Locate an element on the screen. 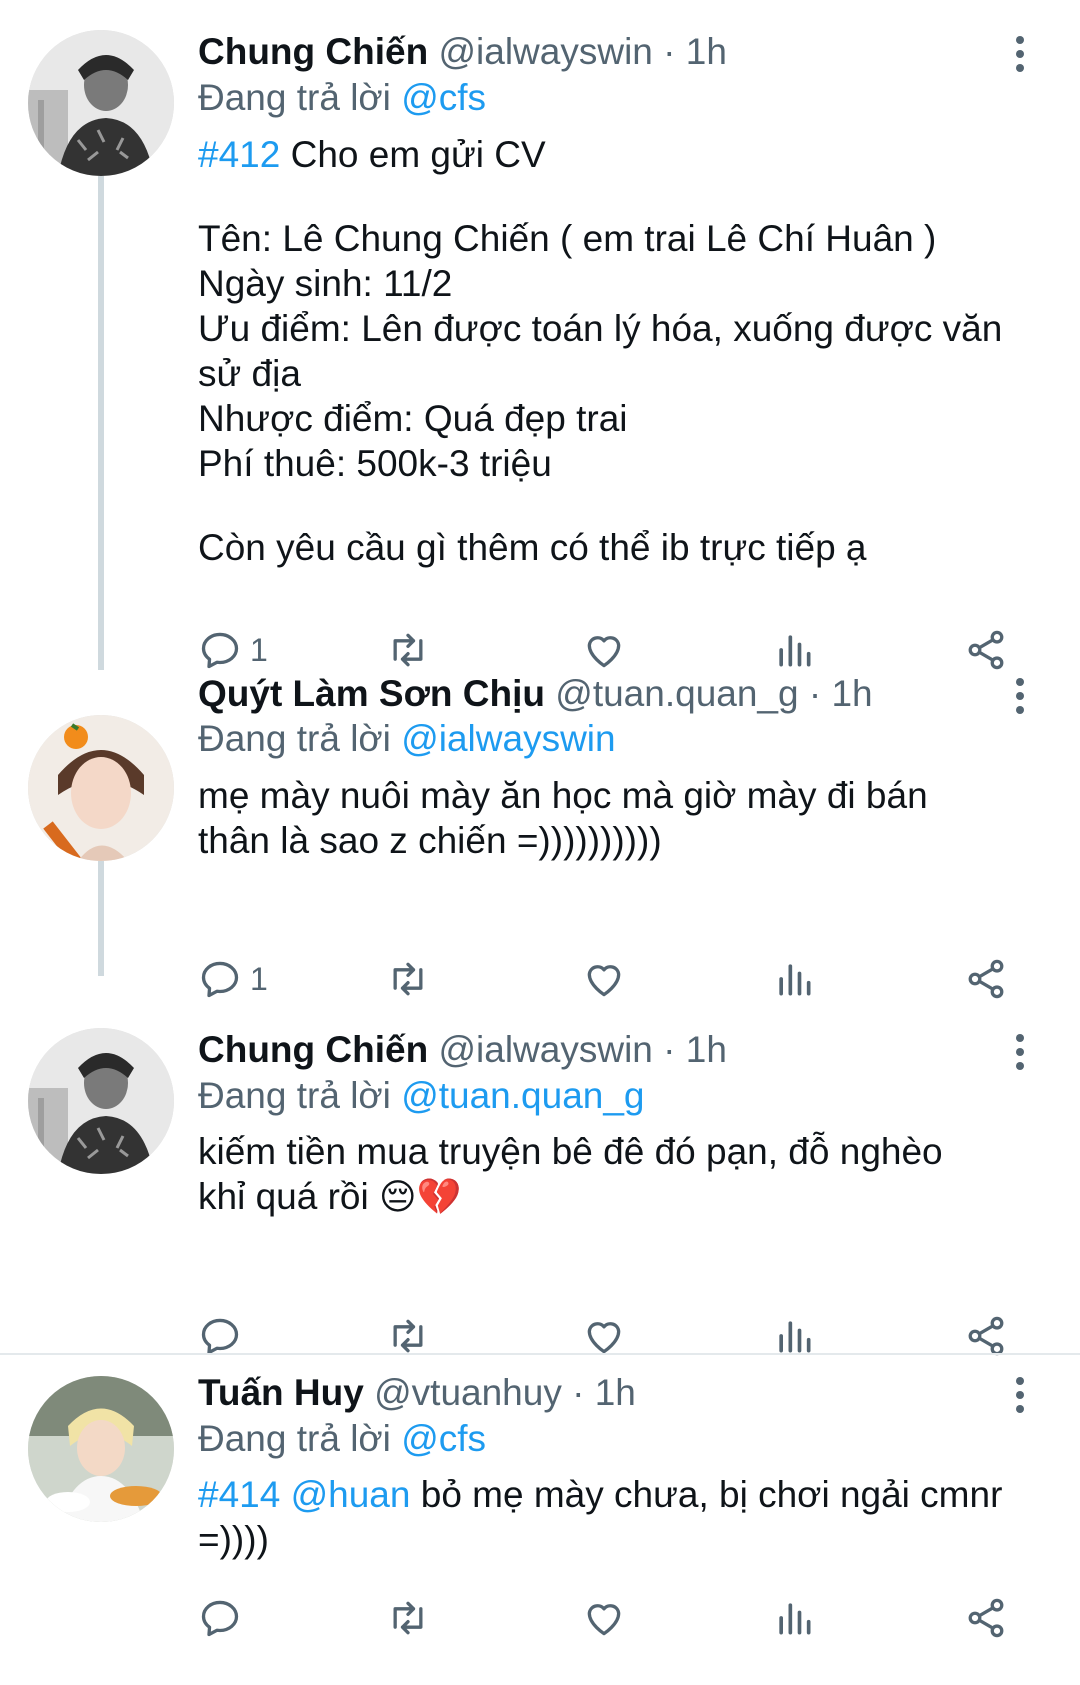 The image size is (1080, 1685). text-line: Nhược điểm: Quá đẹp trai is located at coordinates (413, 418).